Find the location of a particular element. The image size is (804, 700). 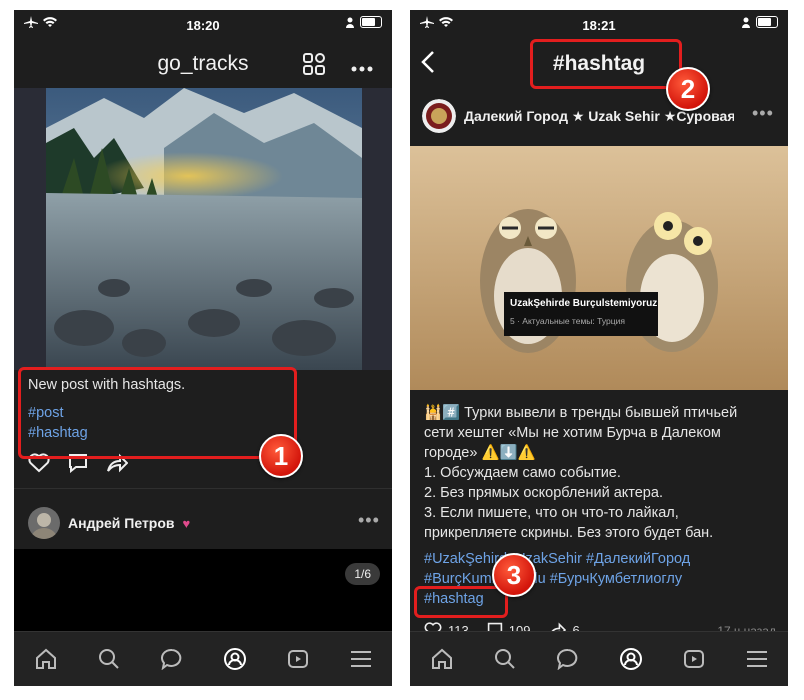

step-badge-2: 2 is located at coordinates (688, 89).